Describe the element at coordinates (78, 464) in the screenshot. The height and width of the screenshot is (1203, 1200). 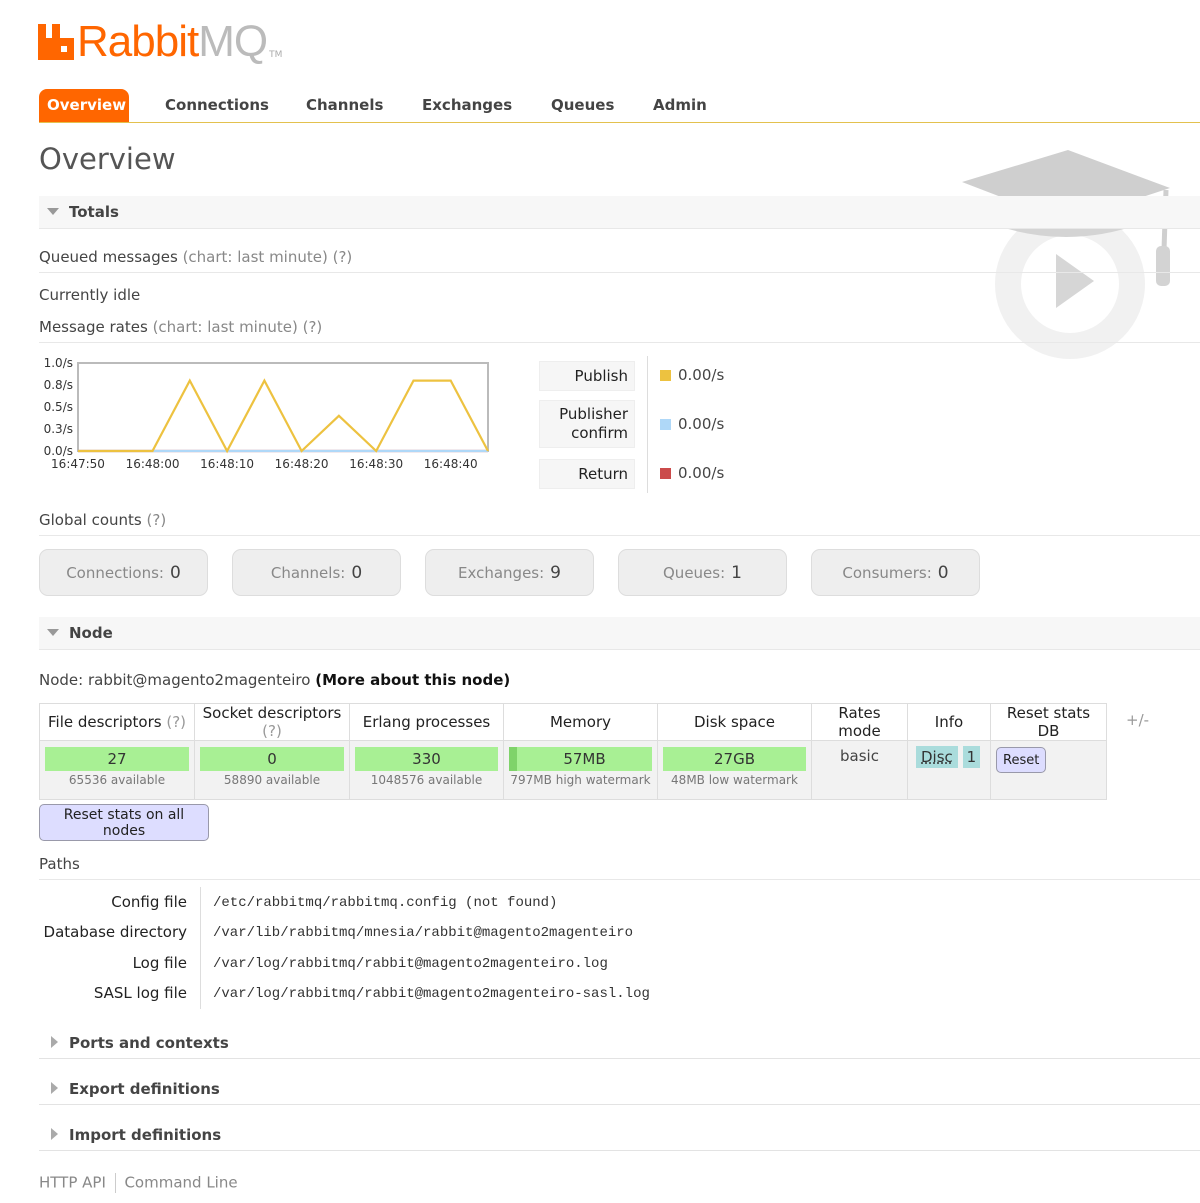
I see `chart-x-tick-label: 16:47:50` at that location.